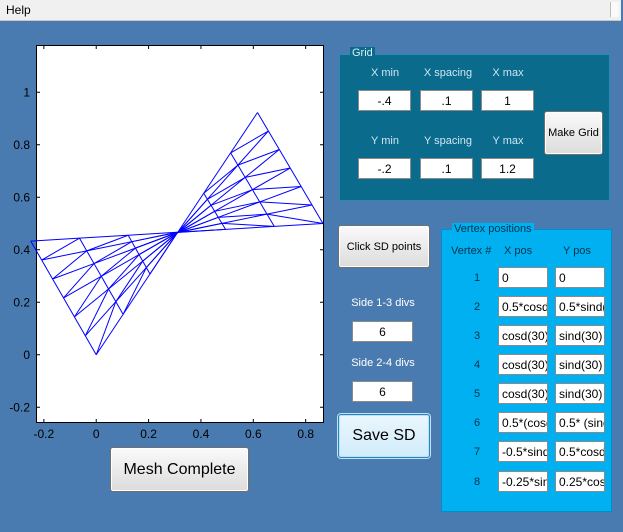  Describe the element at coordinates (508, 141) in the screenshot. I see `y-max-label: Y max` at that location.